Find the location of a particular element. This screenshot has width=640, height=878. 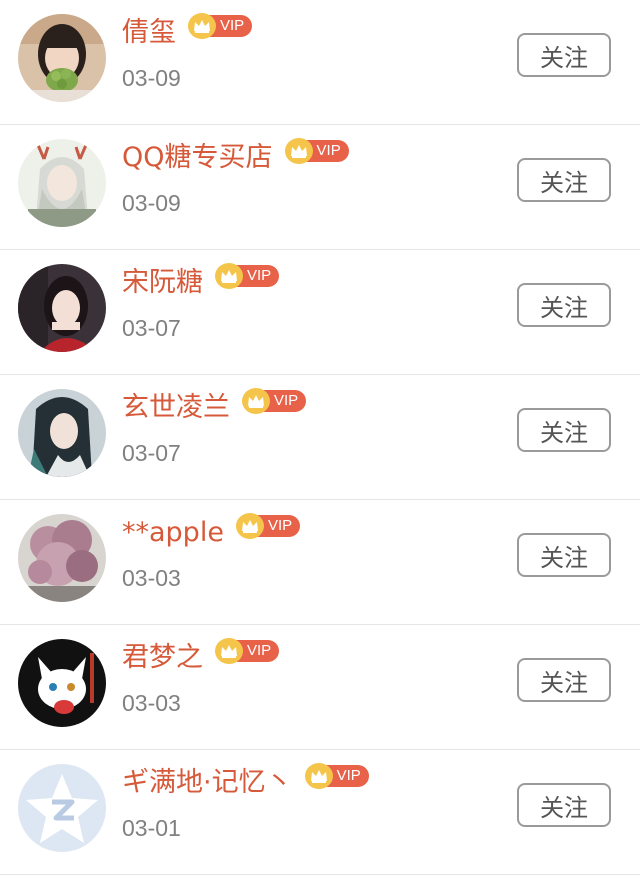

list-item: **apple VIP 03-03 关注 is located at coordinates (320, 562).